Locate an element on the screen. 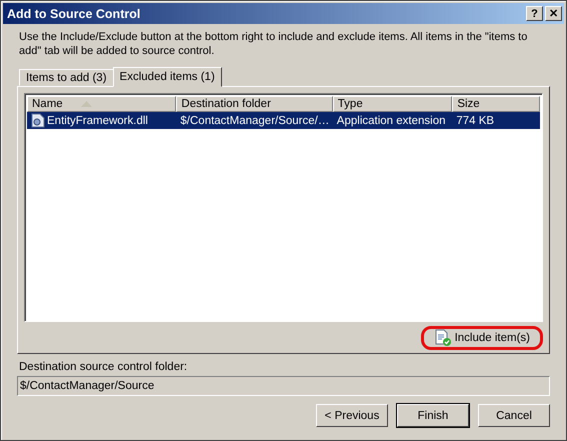  dialog-button: < Previous is located at coordinates (352, 415).